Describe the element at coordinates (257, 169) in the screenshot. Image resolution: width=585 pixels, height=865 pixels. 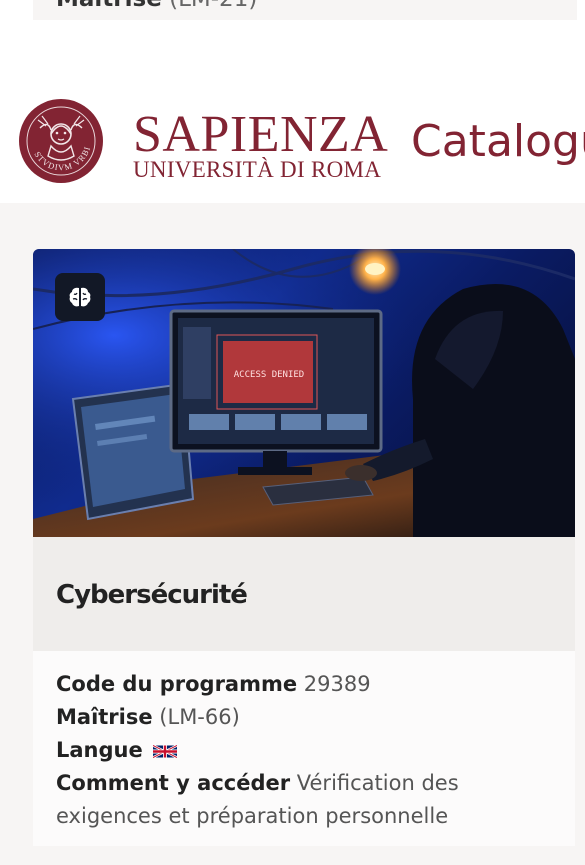
I see `logo-subtitle: UNIVERSITÀ DI ROMA` at that location.